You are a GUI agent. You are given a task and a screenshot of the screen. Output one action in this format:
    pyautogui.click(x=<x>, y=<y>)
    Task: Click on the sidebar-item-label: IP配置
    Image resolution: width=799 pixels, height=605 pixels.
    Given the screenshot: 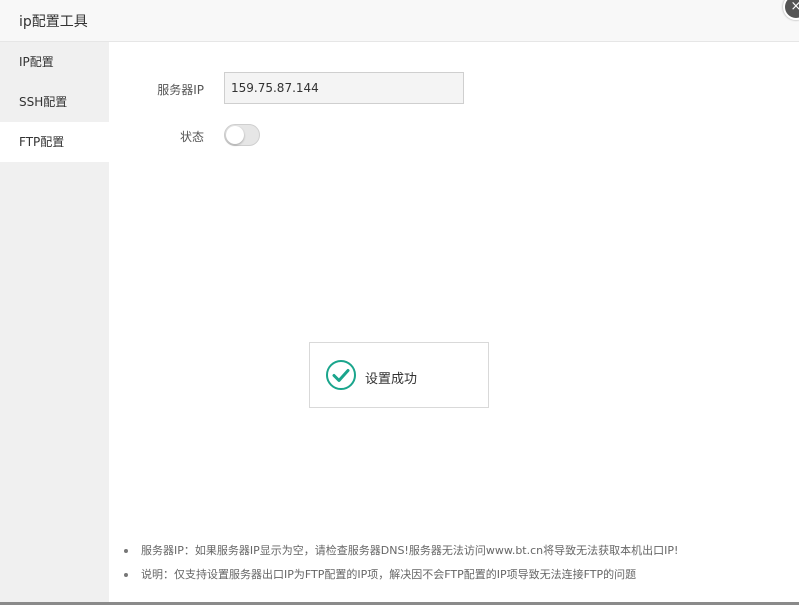 What is the action you would take?
    pyautogui.click(x=36, y=62)
    